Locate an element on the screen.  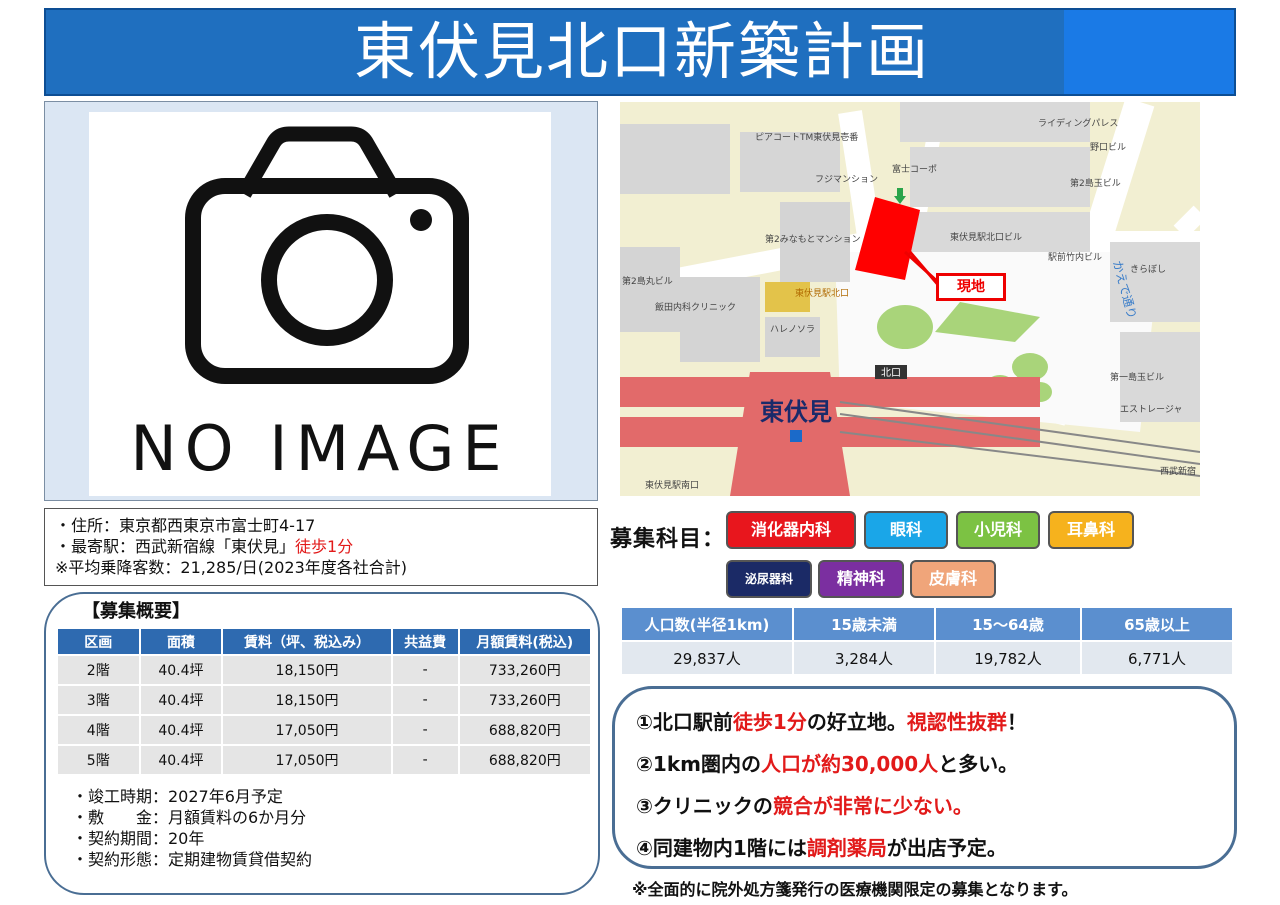
table-row: 5階 40.4坪 17,050円 - 688,820円 is located at coordinates (324, 760).